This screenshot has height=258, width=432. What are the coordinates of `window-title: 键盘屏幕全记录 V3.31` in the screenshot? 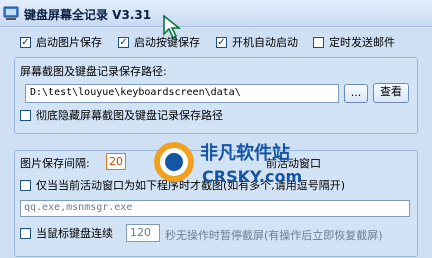 It's located at (88, 15).